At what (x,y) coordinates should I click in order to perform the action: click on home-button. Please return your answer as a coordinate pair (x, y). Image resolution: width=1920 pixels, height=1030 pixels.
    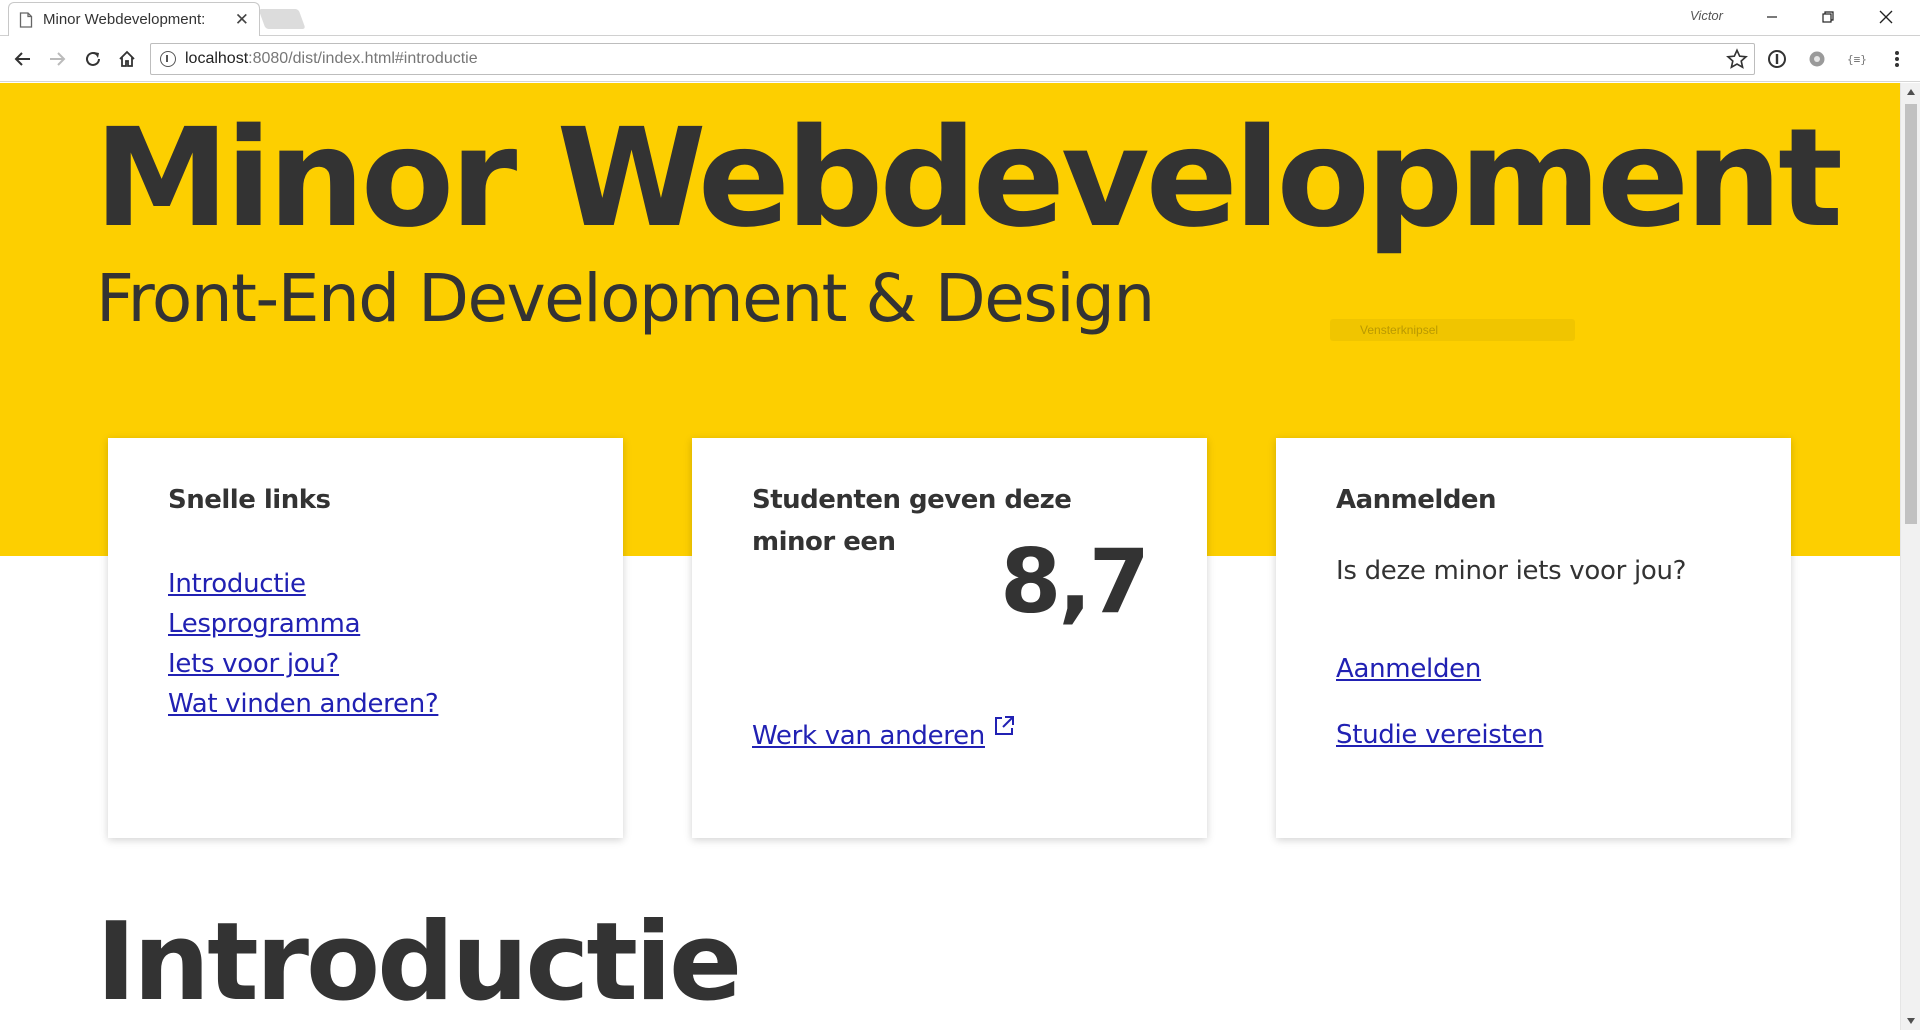
    Looking at the image, I should click on (127, 59).